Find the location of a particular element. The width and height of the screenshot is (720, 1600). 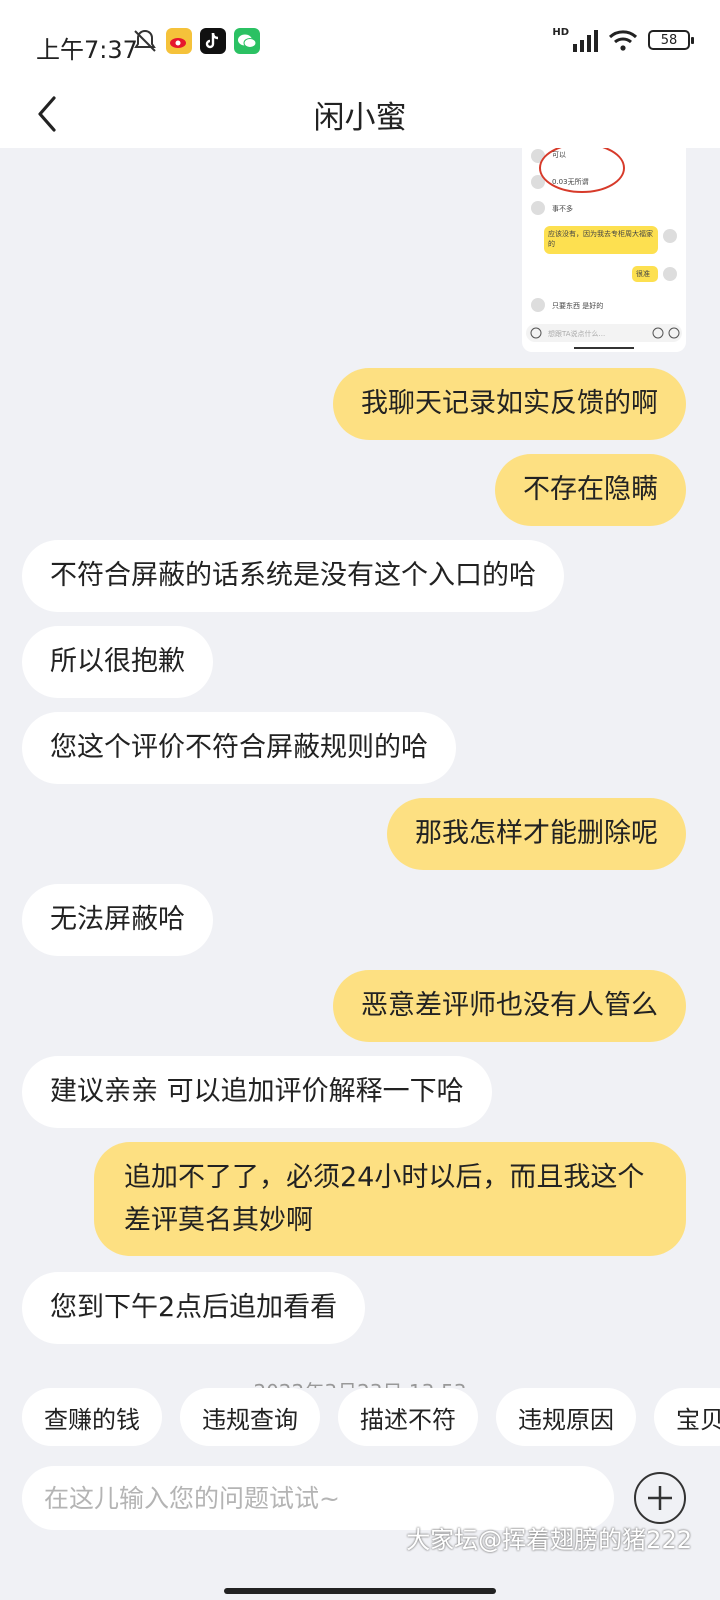

message-bubble-sent: 恶意差评师也没有人管么 is located at coordinates (509, 1006).